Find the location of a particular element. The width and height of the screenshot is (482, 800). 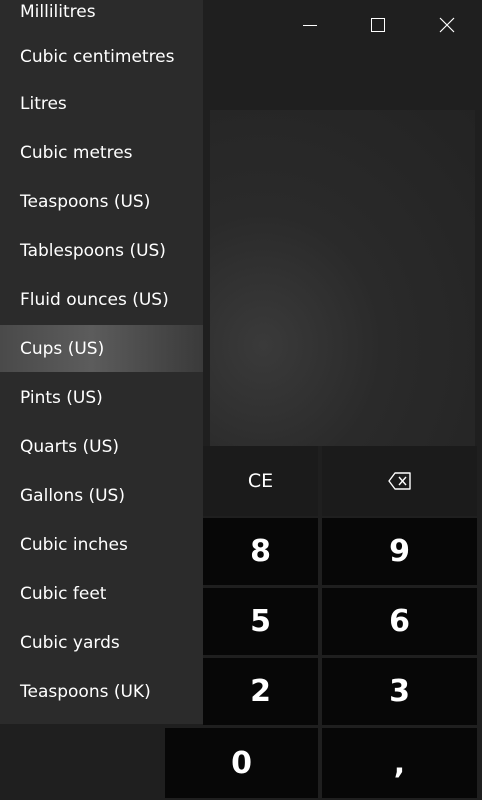

digit-label: 0 is located at coordinates (241, 763).